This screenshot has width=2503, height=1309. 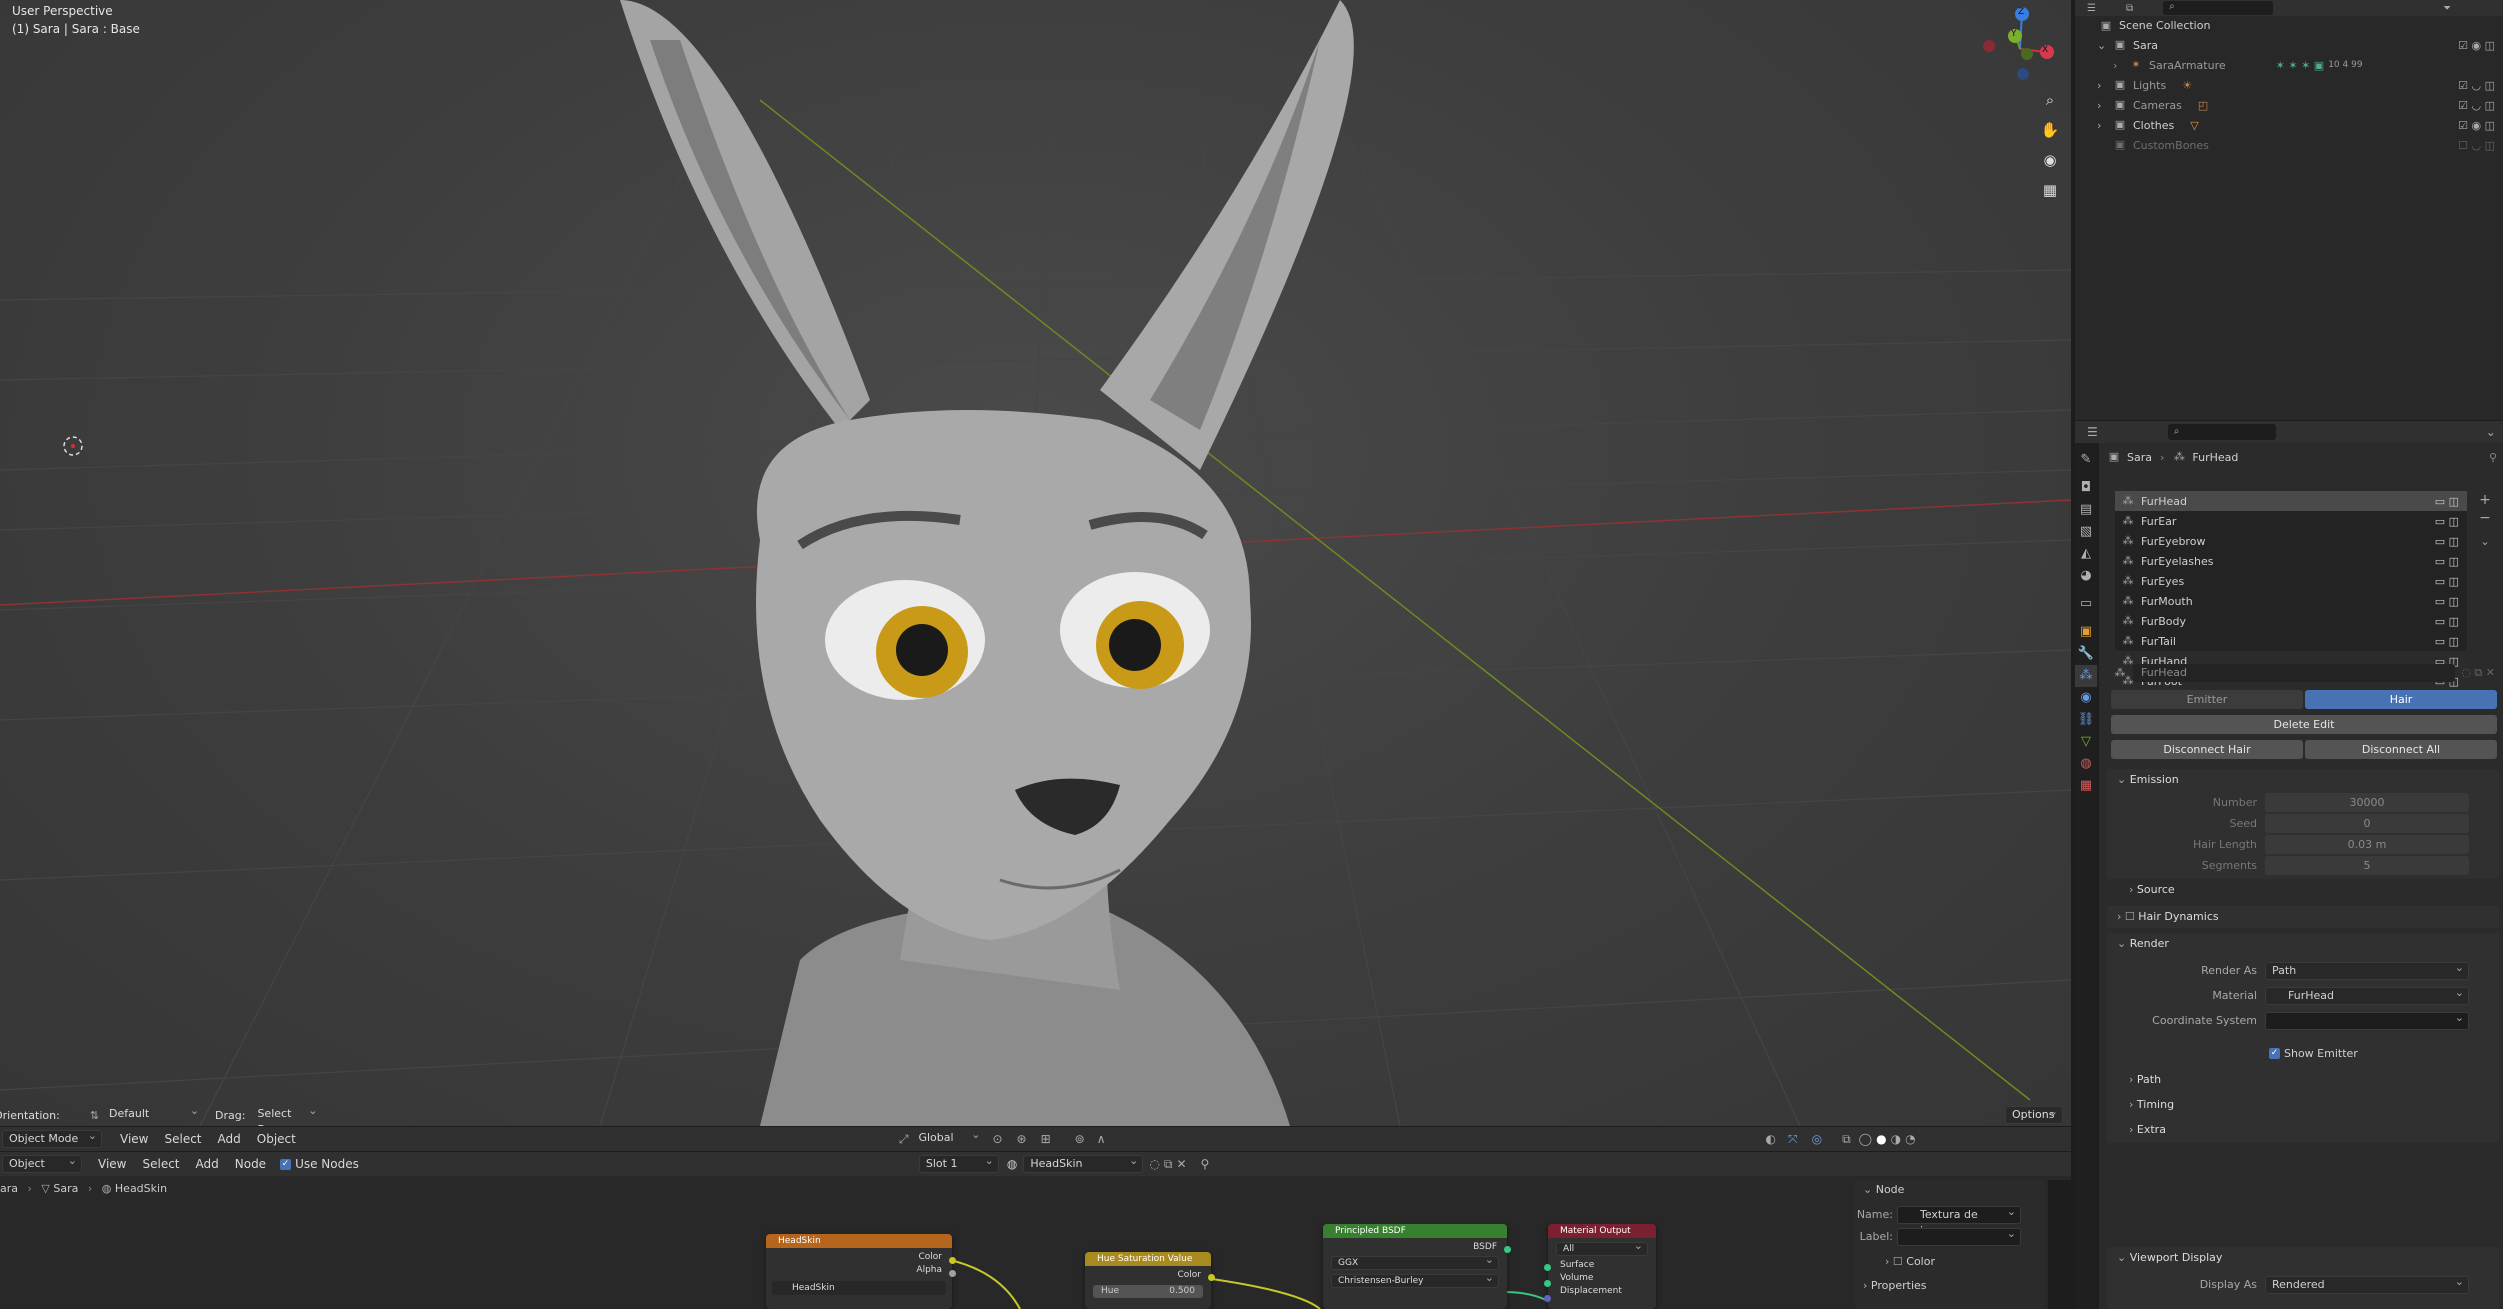 I want to click on outliner-item-clothes: › ▣ Clothes ▽ ☑ ◉ ◫, so click(x=2289, y=125).